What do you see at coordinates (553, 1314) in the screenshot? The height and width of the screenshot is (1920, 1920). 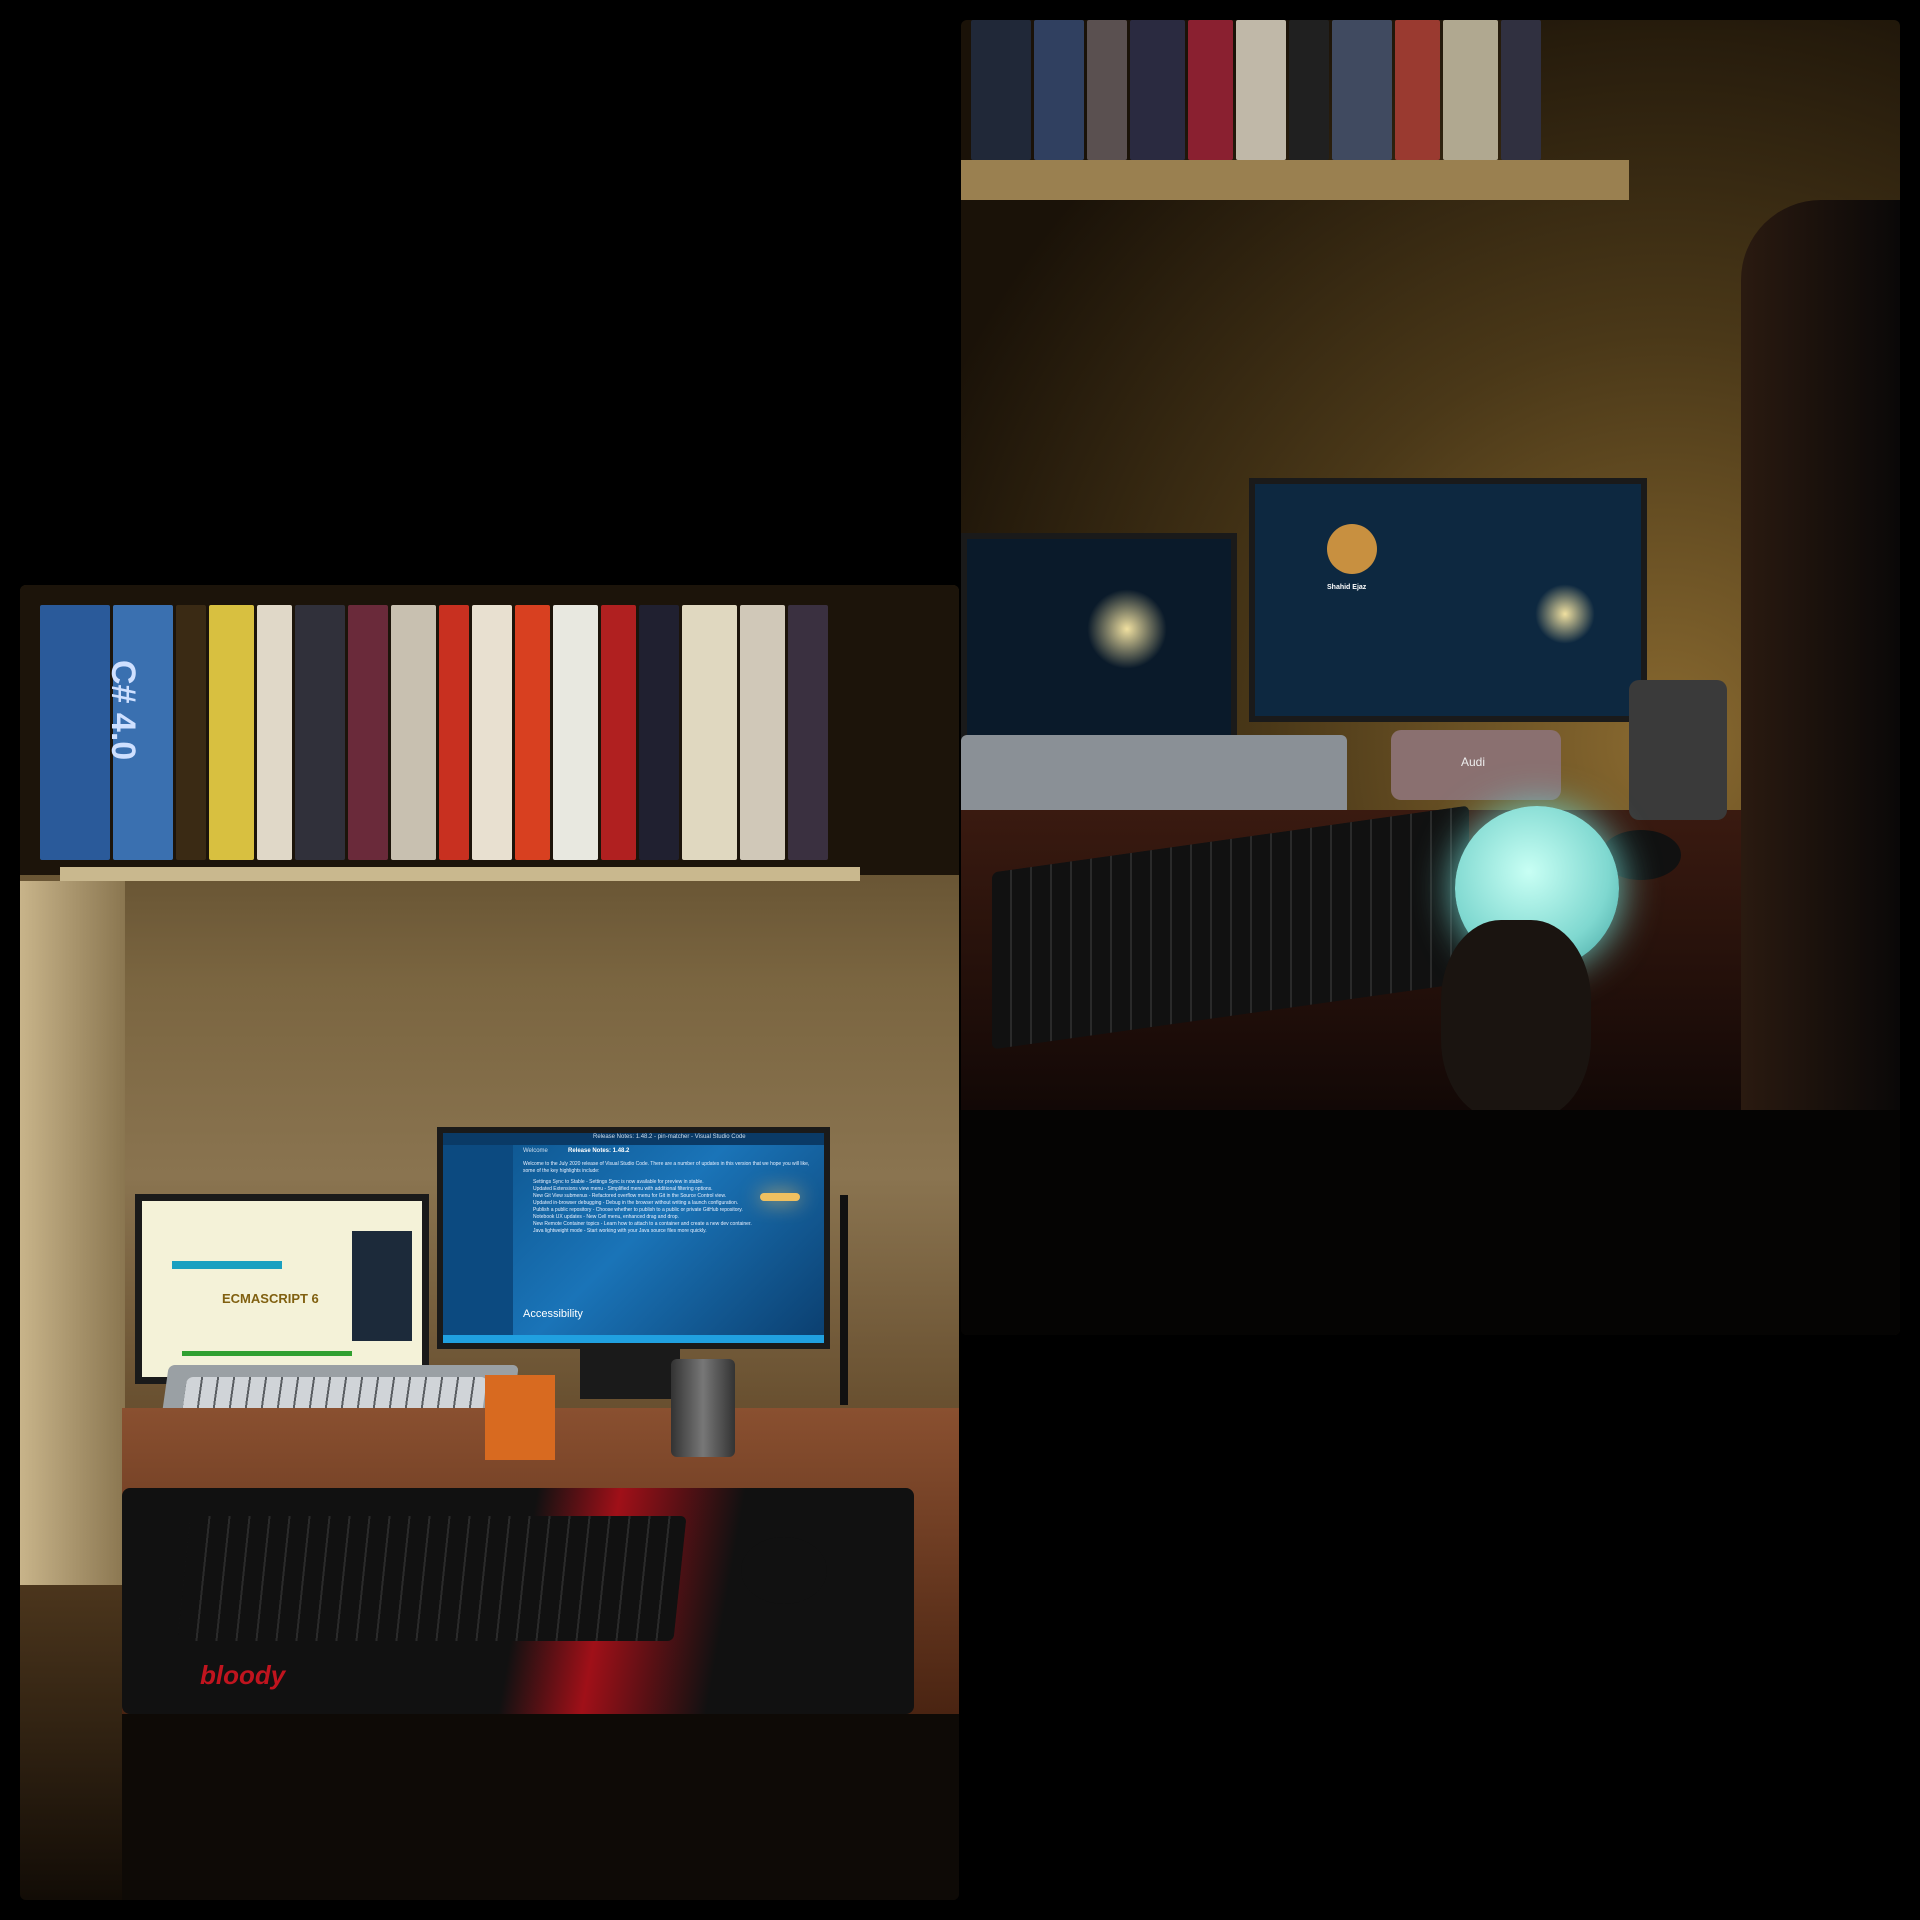 I see `accessibility-heading: Accessibility` at bounding box center [553, 1314].